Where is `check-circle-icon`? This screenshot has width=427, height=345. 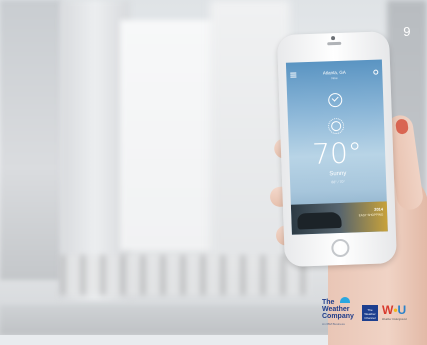
check-circle-icon is located at coordinates (335, 100).